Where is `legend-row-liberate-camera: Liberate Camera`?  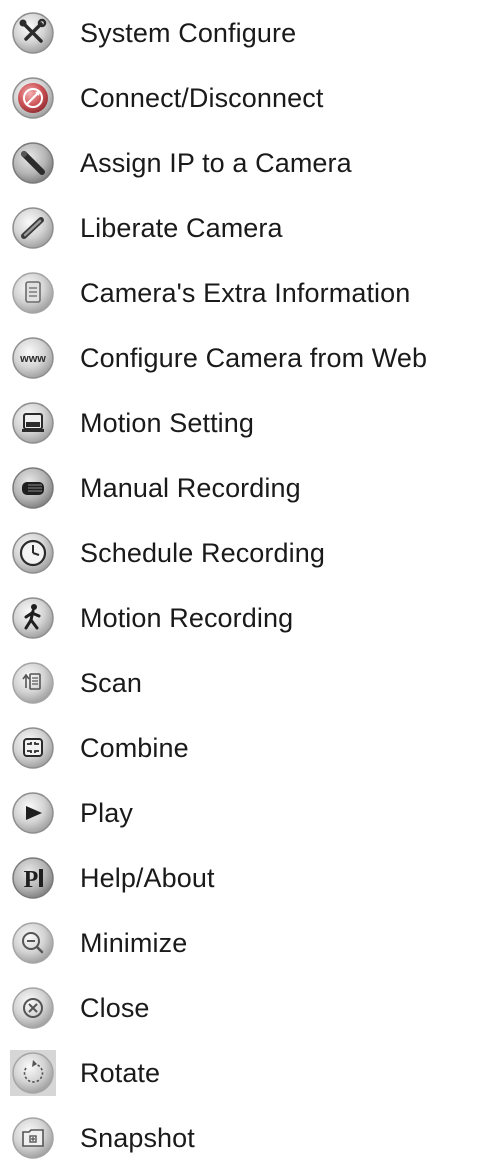
legend-row-liberate-camera: Liberate Camera is located at coordinates (246, 228).